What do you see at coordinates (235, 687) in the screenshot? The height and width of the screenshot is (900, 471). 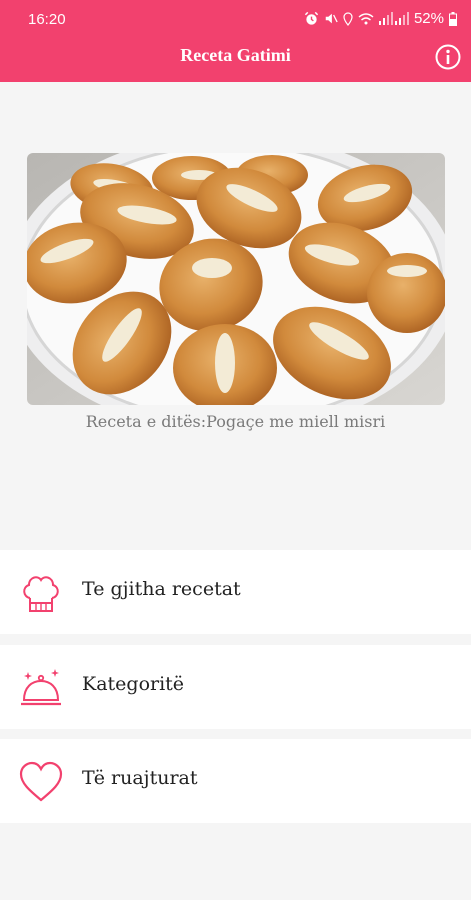 I see `menu-item-categories: Kategoritë` at bounding box center [235, 687].